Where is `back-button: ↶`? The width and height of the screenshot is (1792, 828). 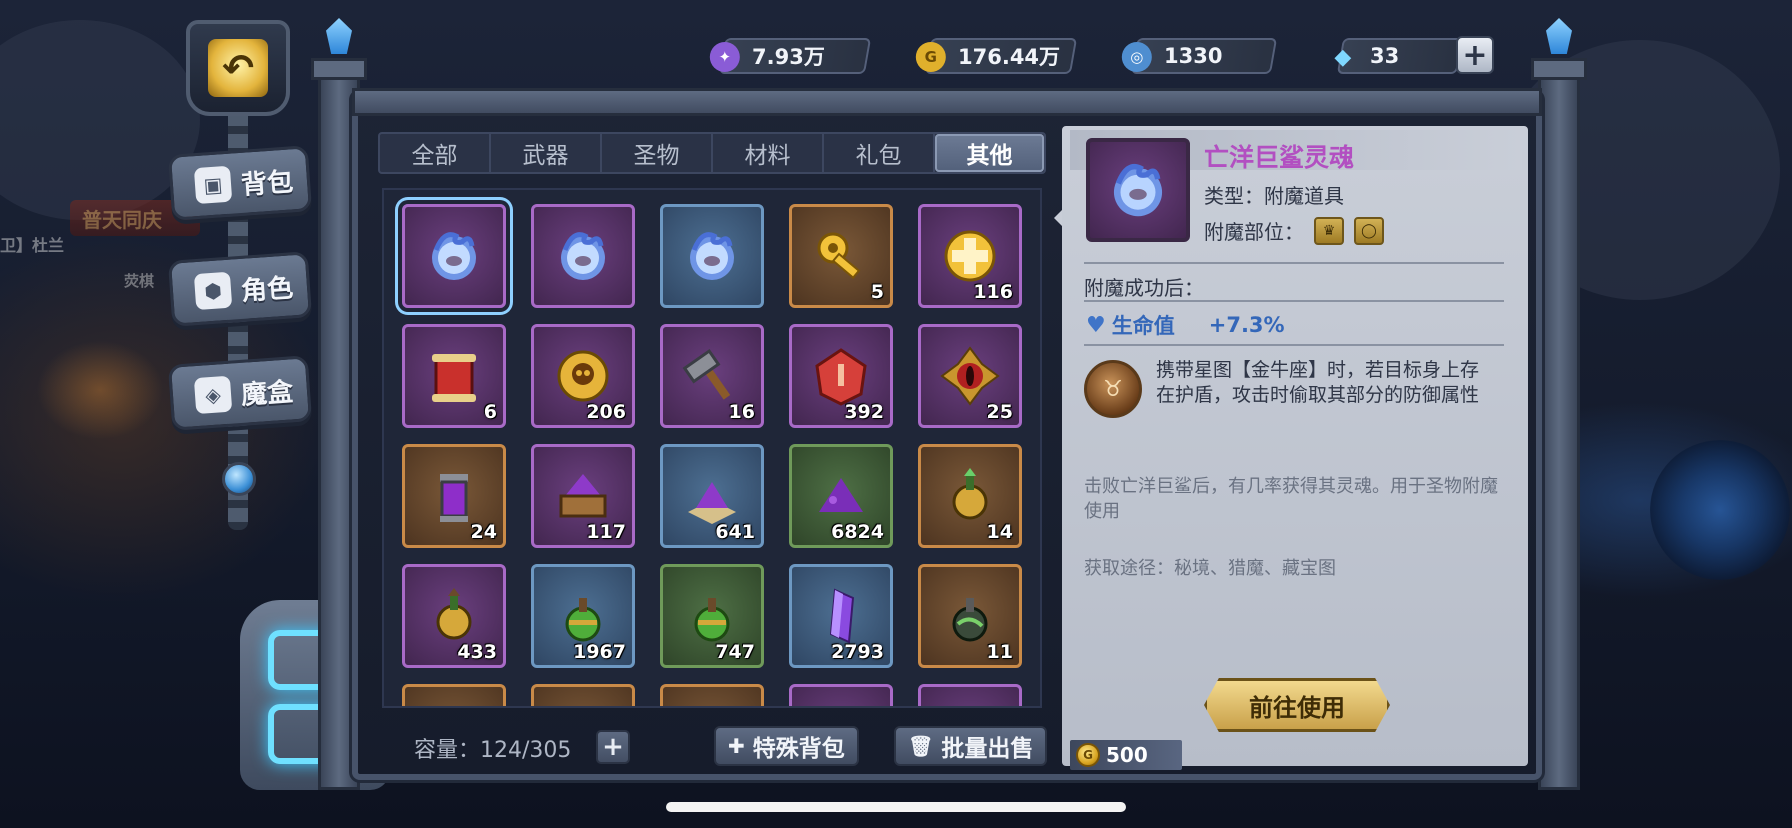 back-button: ↶ is located at coordinates (238, 68).